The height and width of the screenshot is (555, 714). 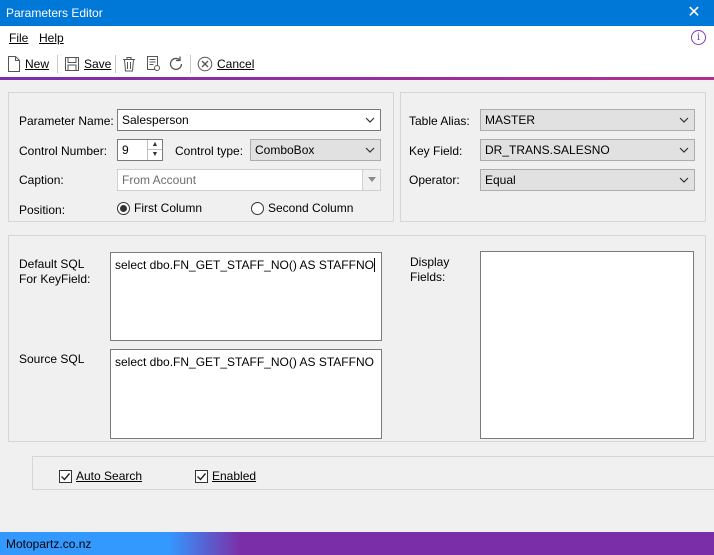 What do you see at coordinates (168, 208) in the screenshot?
I see `radio-first-column-label: First Column` at bounding box center [168, 208].